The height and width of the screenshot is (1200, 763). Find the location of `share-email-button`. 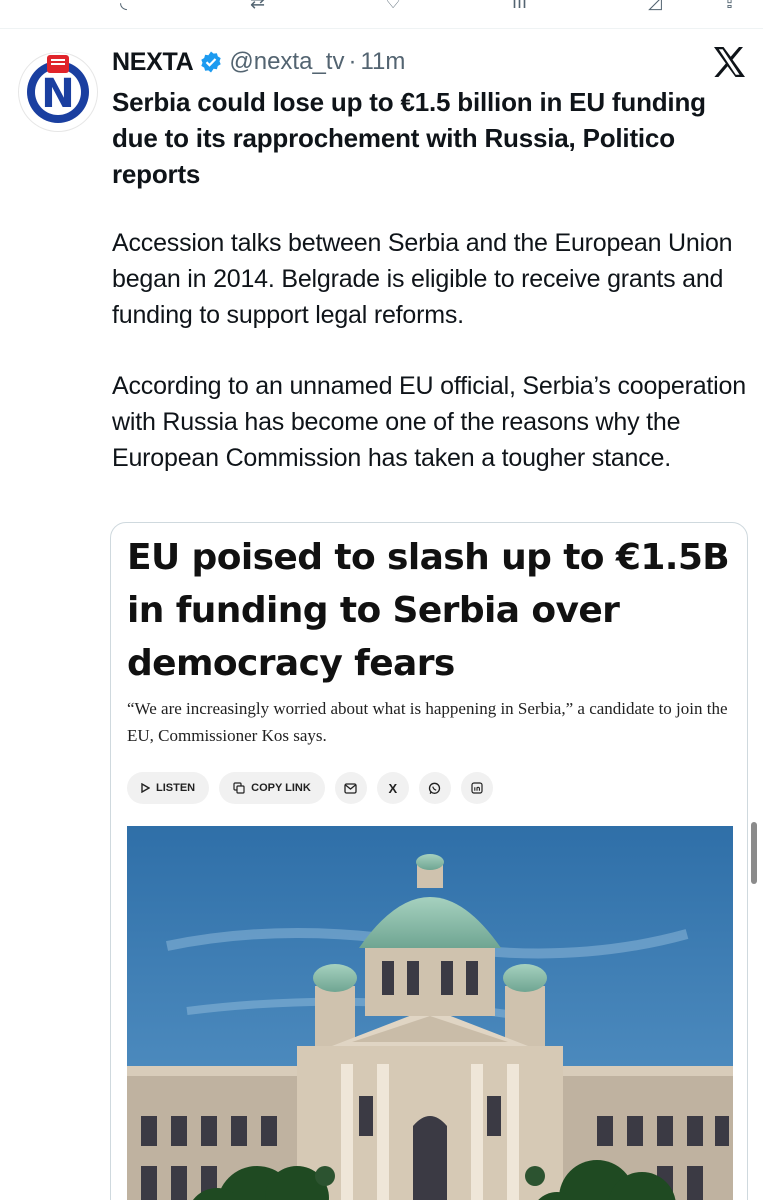

share-email-button is located at coordinates (350, 788).